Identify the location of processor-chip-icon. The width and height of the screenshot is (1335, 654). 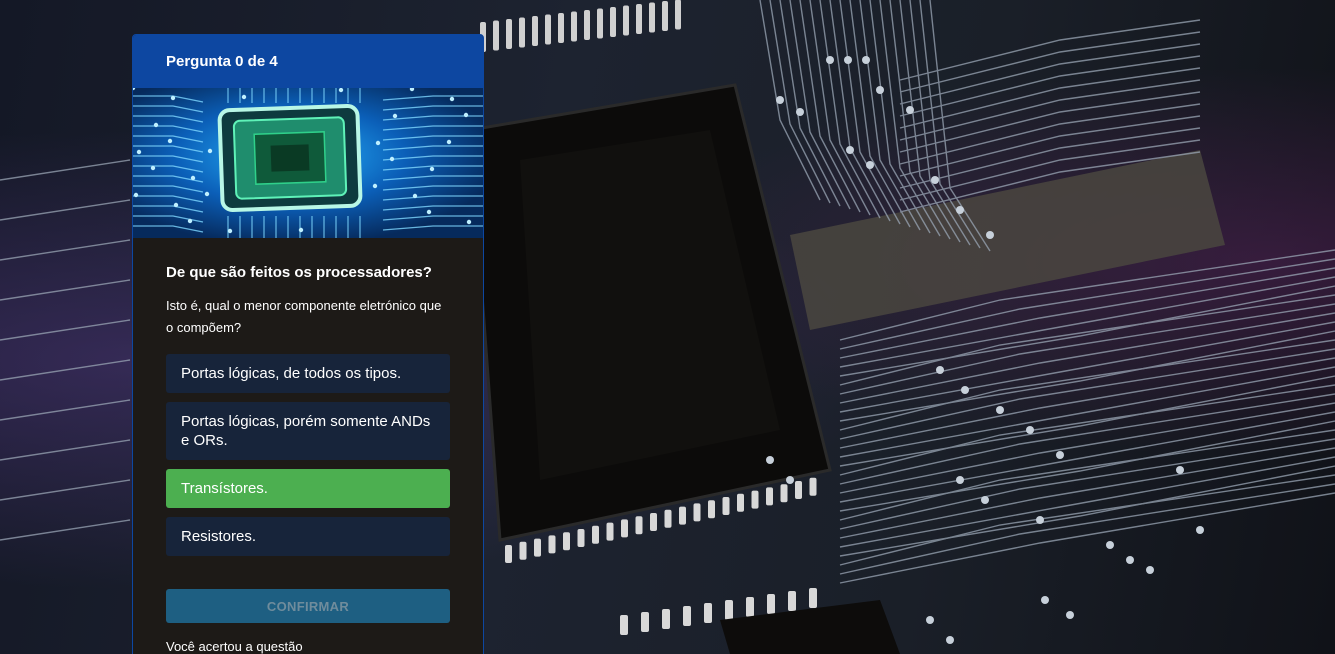
(308, 163).